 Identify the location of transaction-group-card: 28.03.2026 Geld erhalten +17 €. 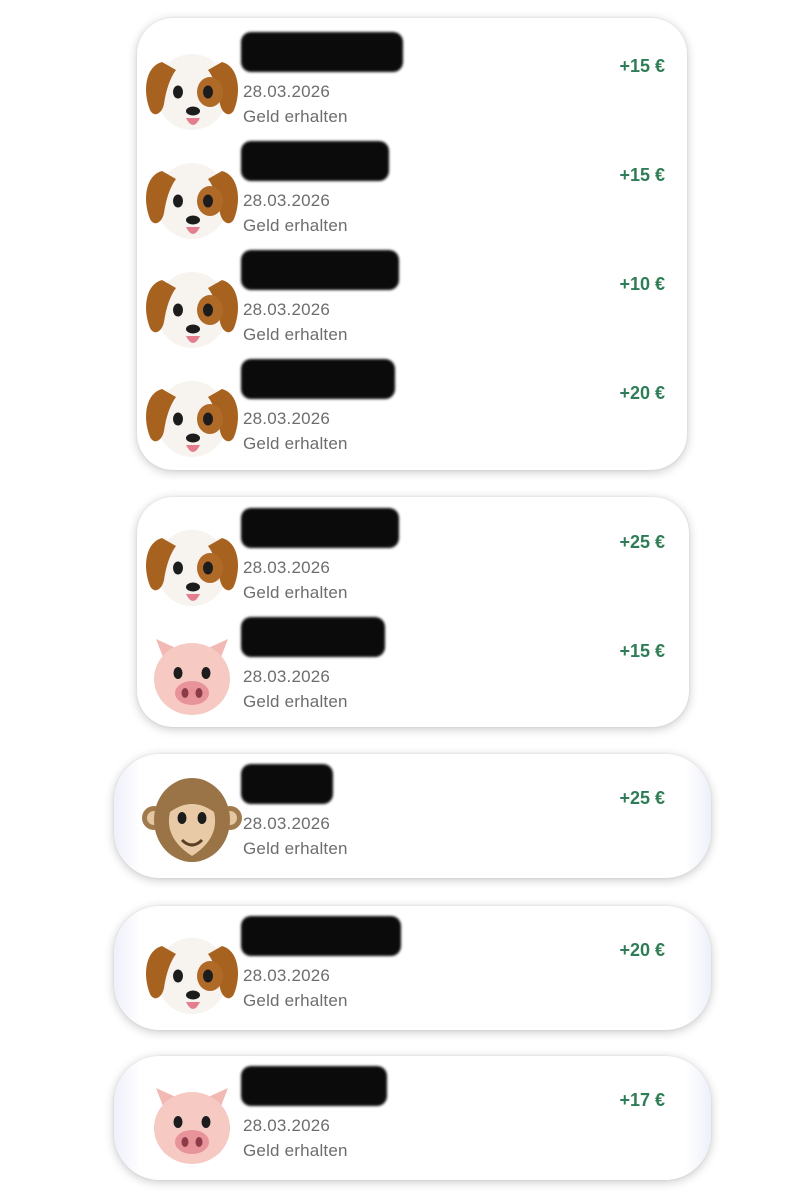
(412, 1118).